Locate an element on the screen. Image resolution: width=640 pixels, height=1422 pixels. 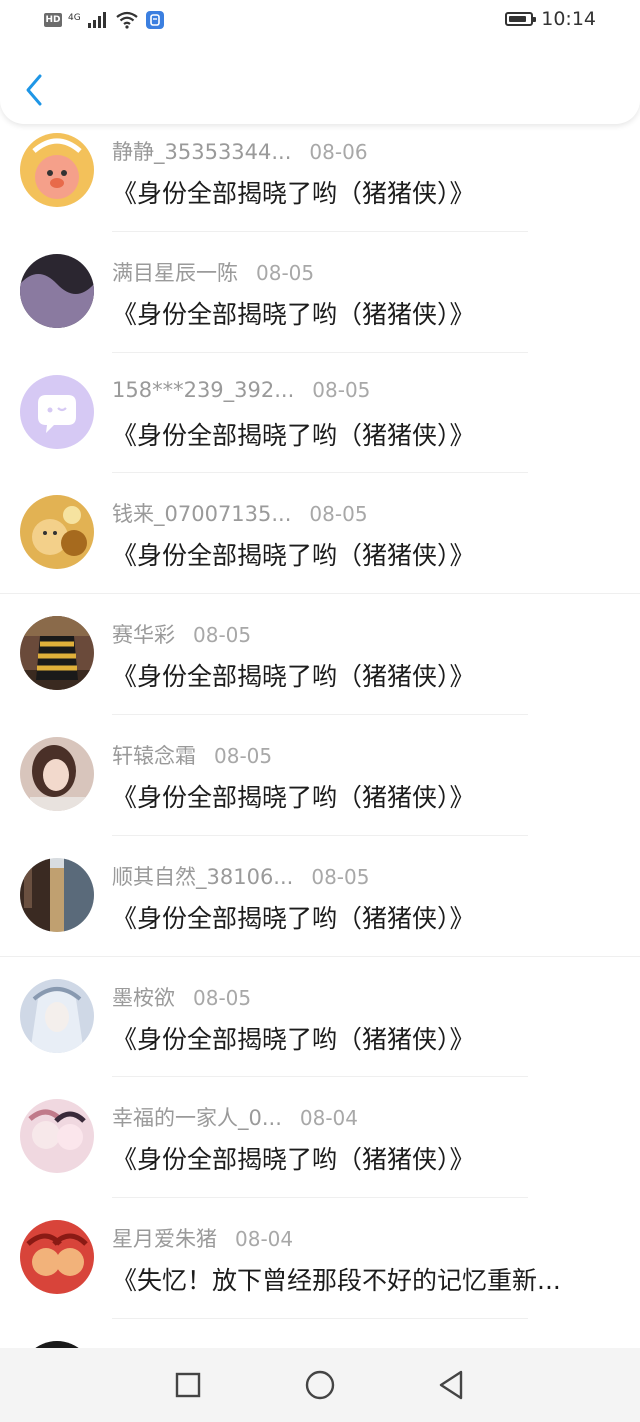
item-meta: 满目星辰一陈 08-05 is located at coordinates (213, 272).